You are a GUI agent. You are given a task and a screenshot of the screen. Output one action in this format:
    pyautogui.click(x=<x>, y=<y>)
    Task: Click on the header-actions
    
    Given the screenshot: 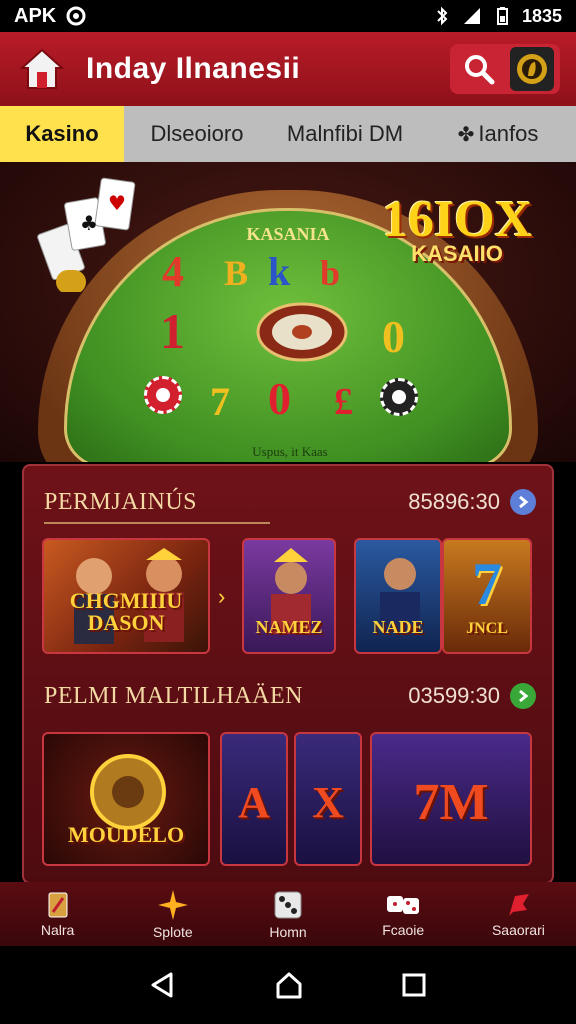 What is the action you would take?
    pyautogui.click(x=505, y=69)
    